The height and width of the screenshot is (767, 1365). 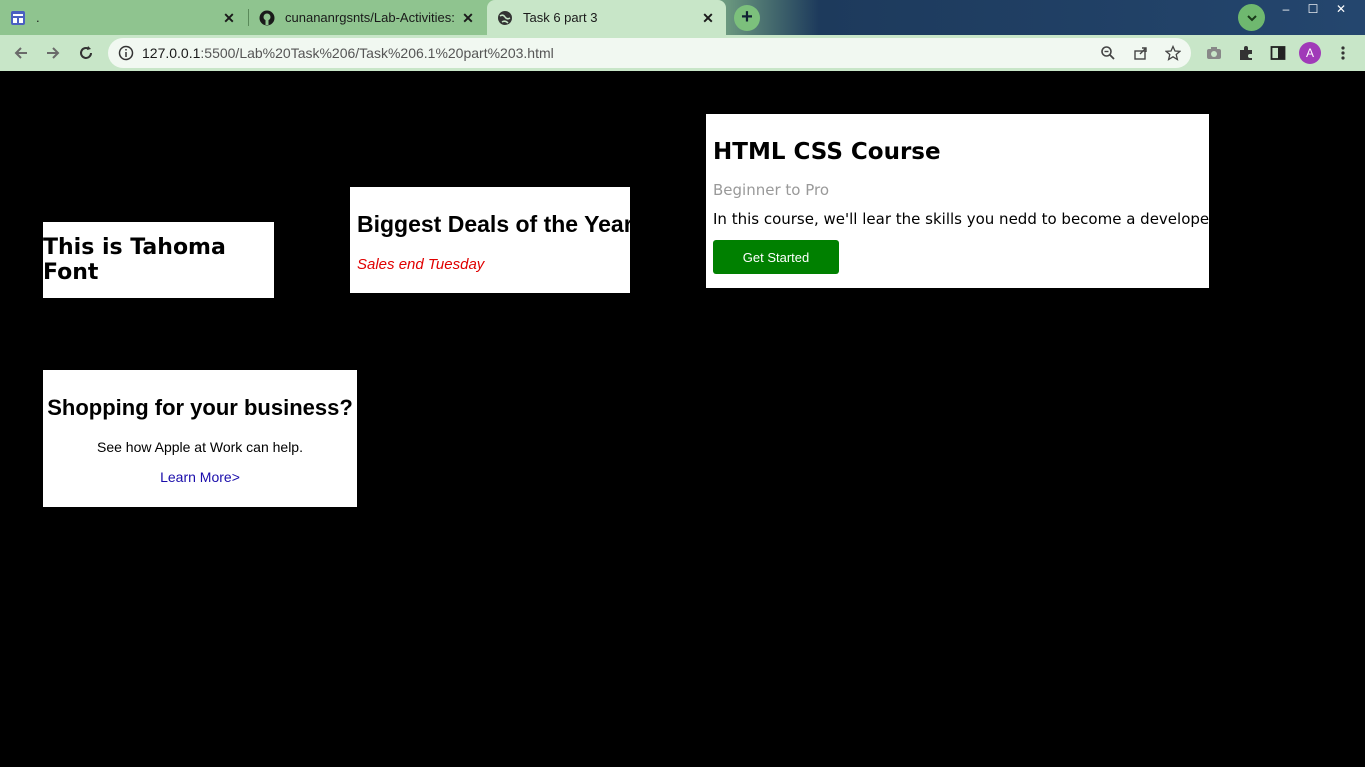 What do you see at coordinates (1173, 53) in the screenshot?
I see `bookmark-star-icon` at bounding box center [1173, 53].